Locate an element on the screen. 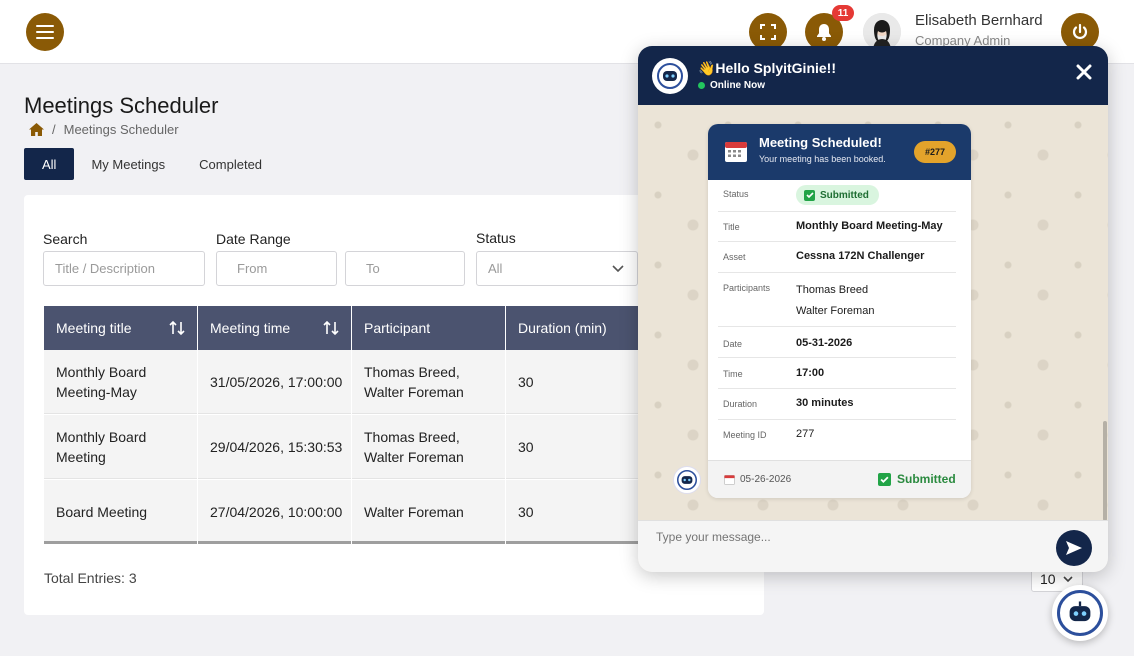  date-field-label: Date is located at coordinates (733, 344).